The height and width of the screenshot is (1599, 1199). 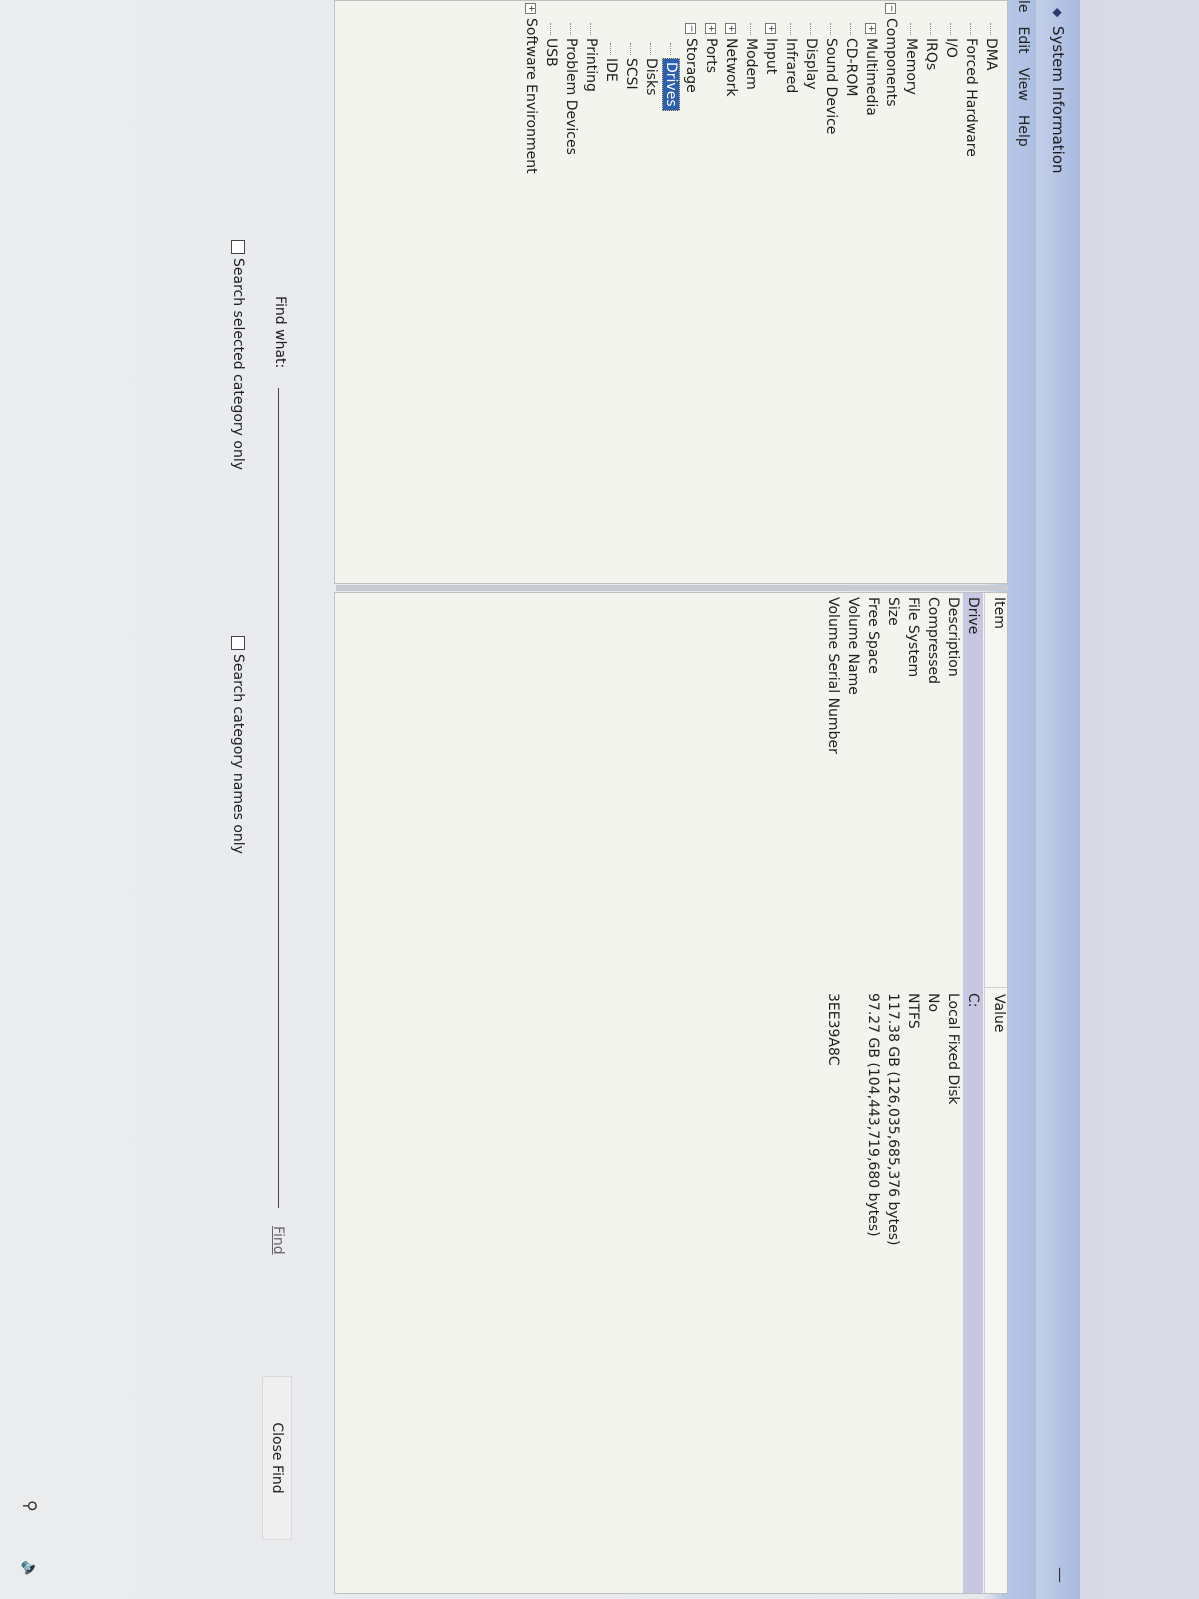 I want to click on details-row: Volume Serial Number 3EE39A8C, so click(x=833, y=1093).